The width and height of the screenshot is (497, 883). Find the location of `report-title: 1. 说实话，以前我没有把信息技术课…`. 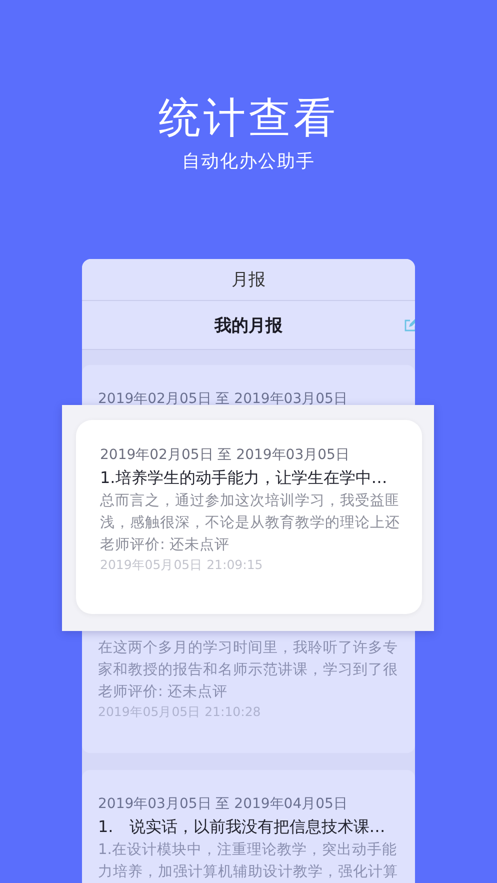

report-title: 1. 说实话，以前我没有把信息技术课… is located at coordinates (242, 827).